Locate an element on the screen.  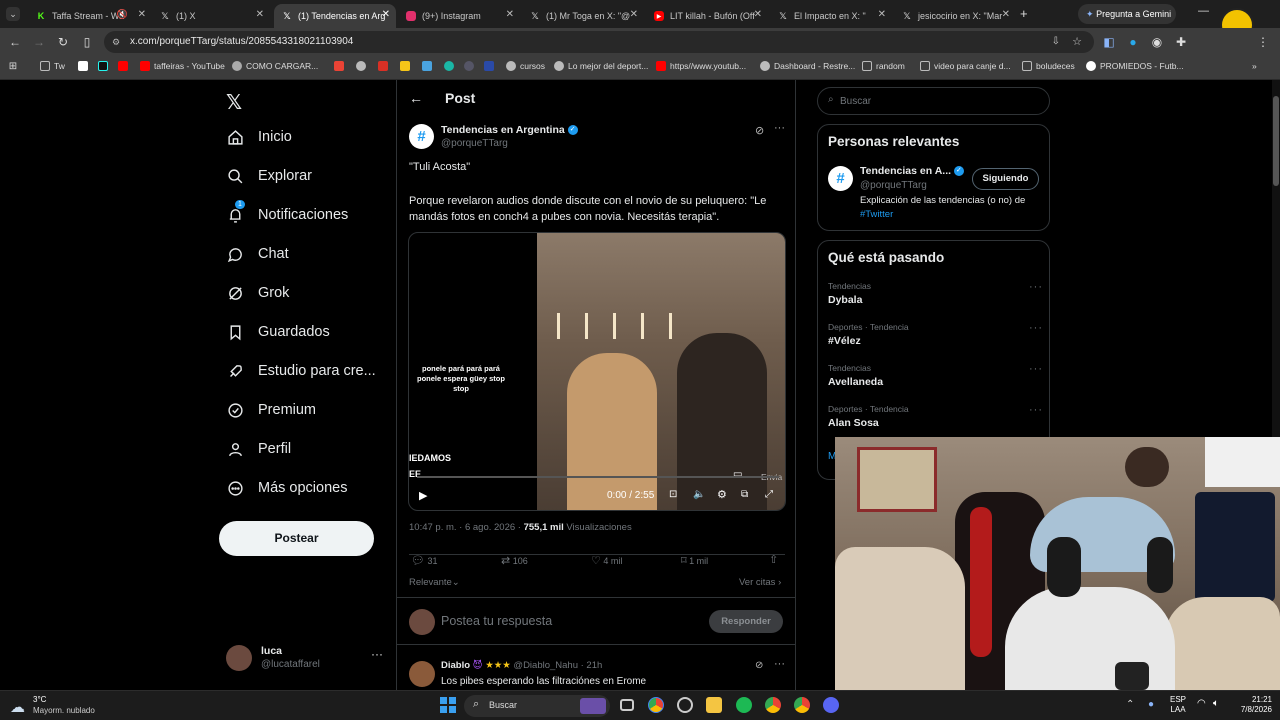
tray-overflow-icon: ⌃ is located at coordinates (1130, 704).